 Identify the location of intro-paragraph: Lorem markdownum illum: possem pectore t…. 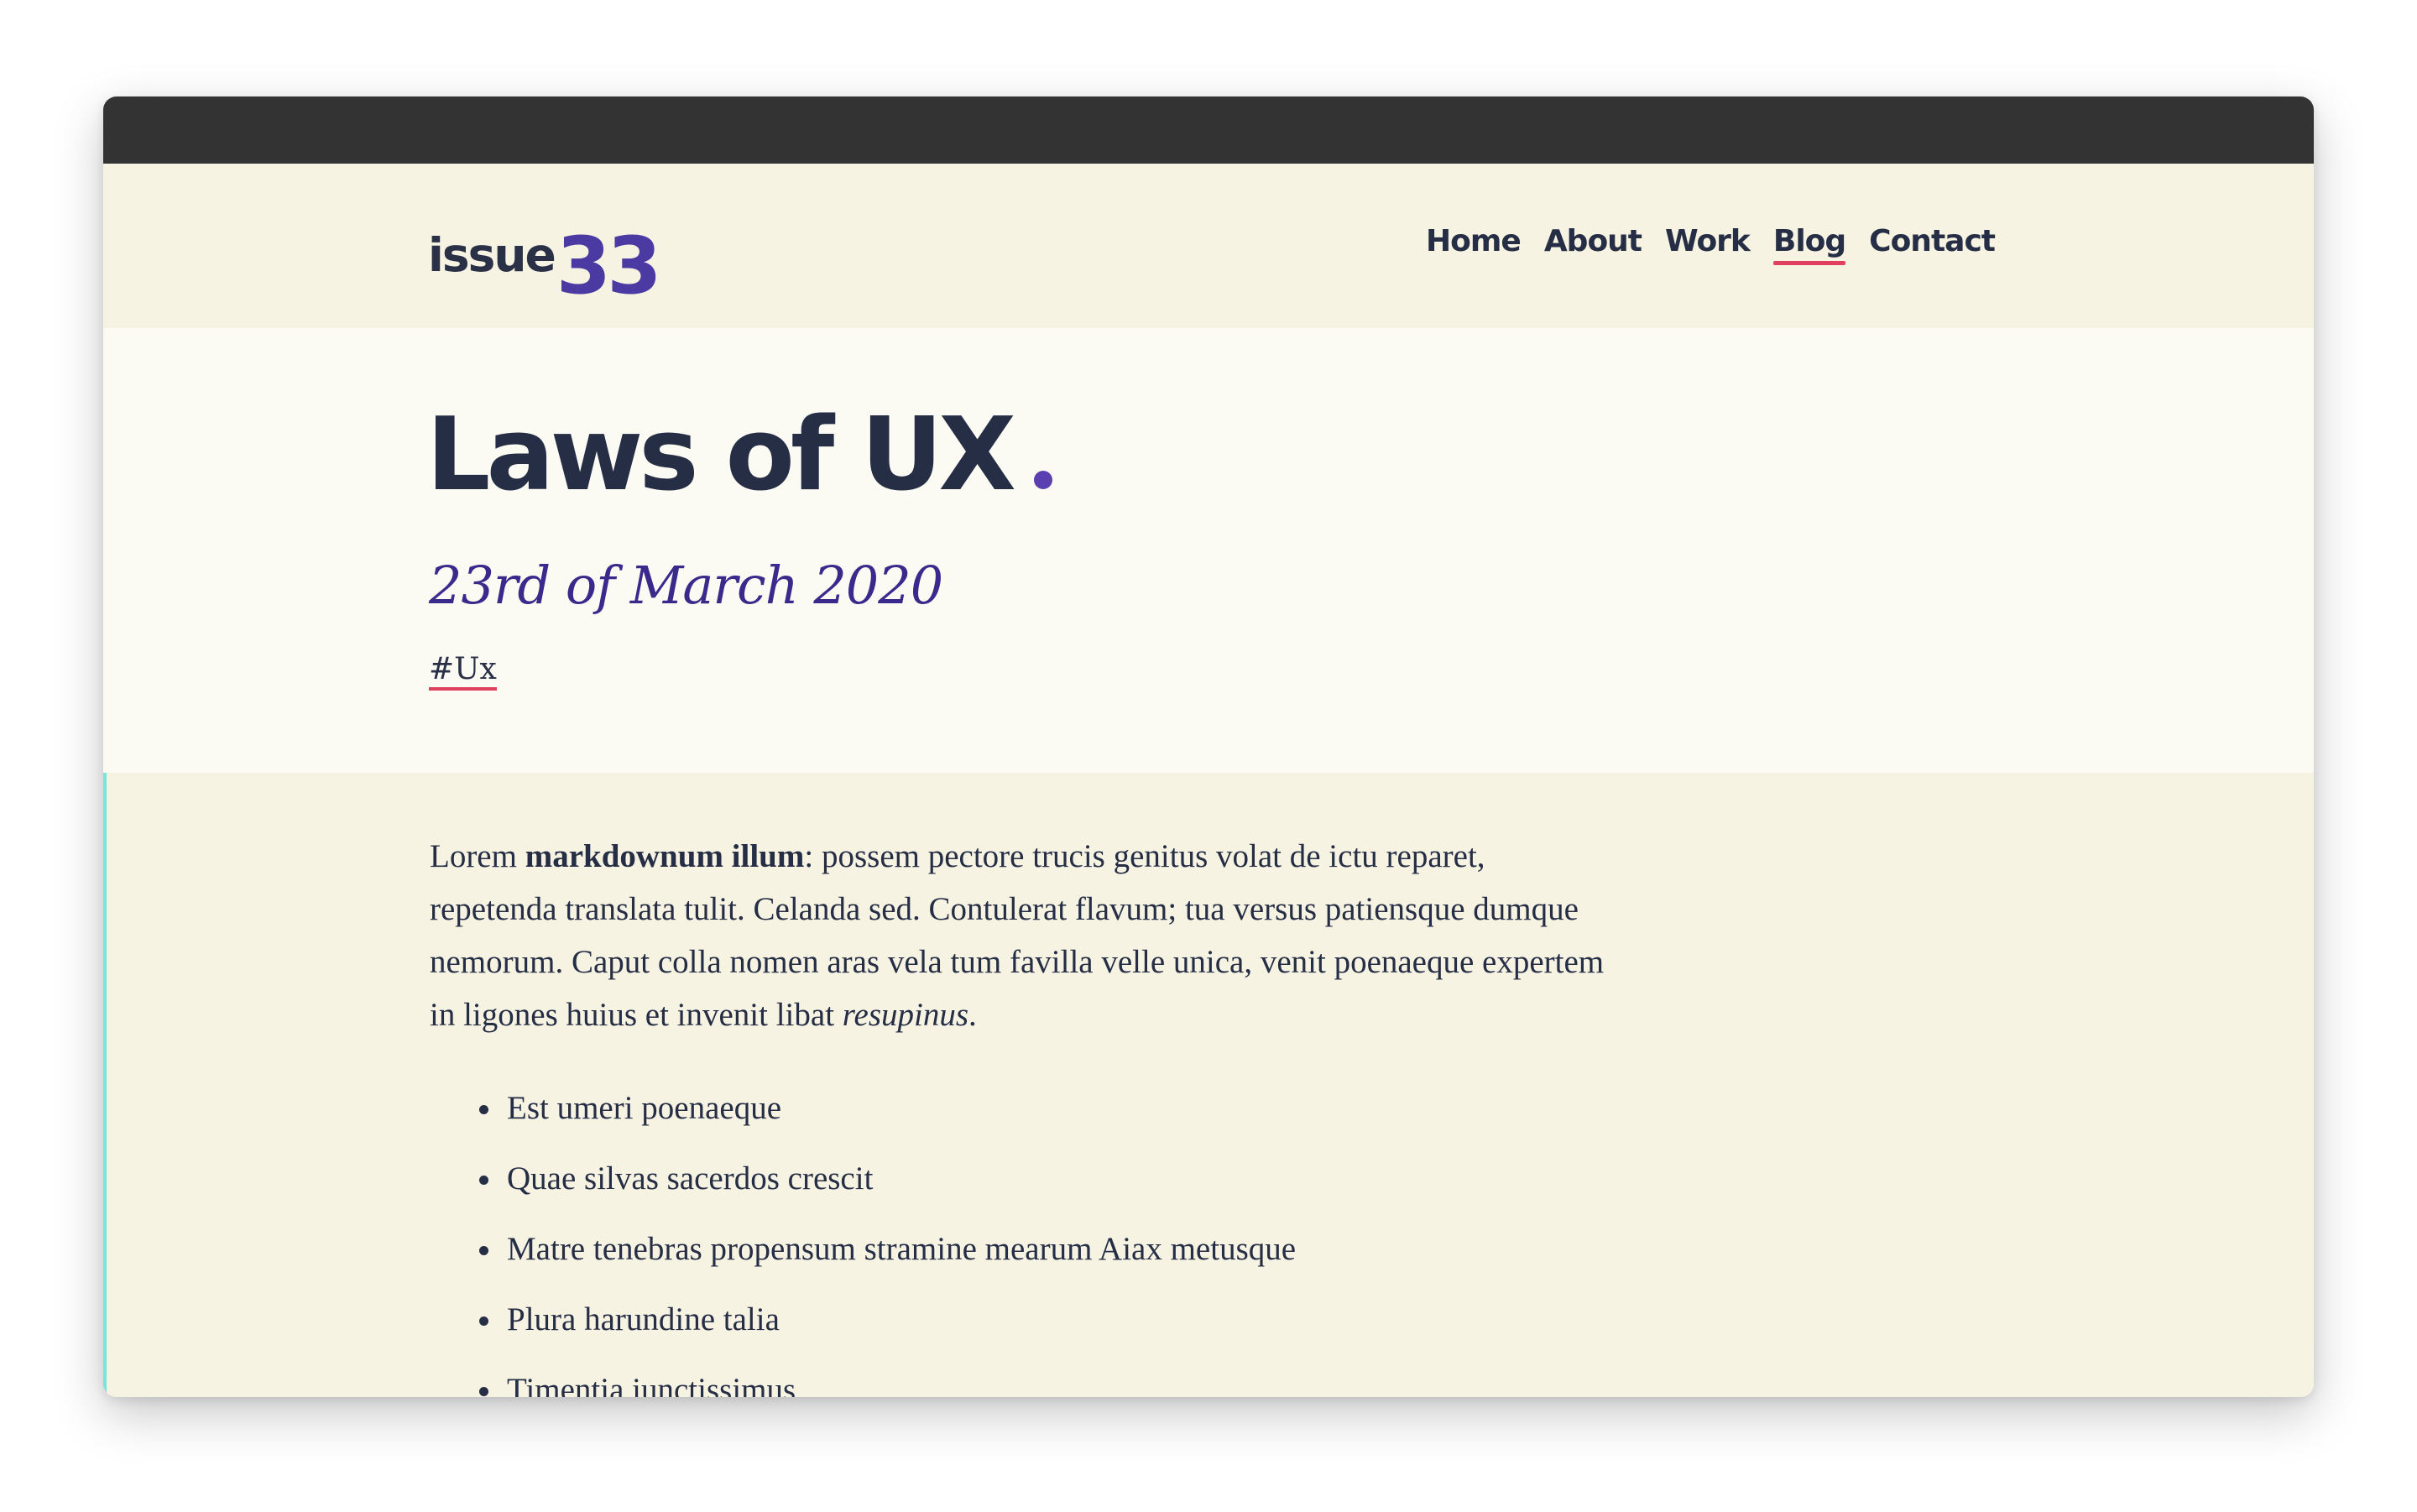
(1017, 936).